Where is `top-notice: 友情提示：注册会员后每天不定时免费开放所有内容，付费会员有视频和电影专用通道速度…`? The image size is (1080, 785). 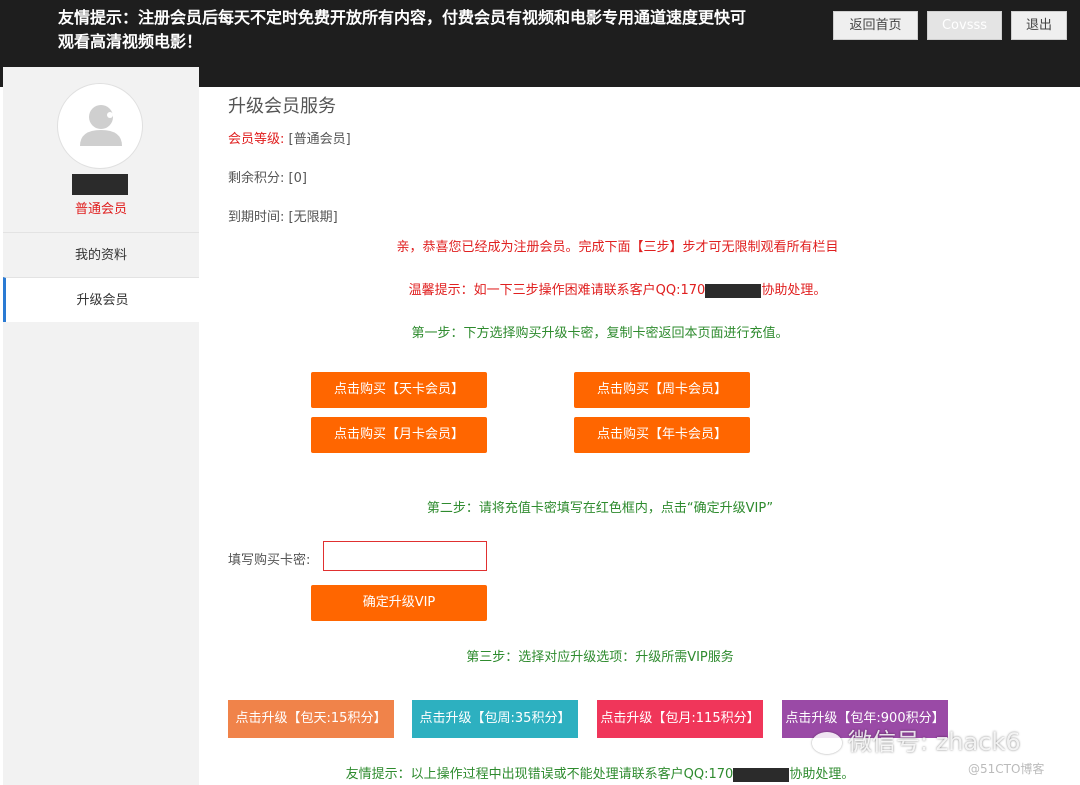
top-notice: 友情提示：注册会员后每天不定时免费开放所有内容，付费会员有视频和电影专用通道速度… is located at coordinates (402, 29).